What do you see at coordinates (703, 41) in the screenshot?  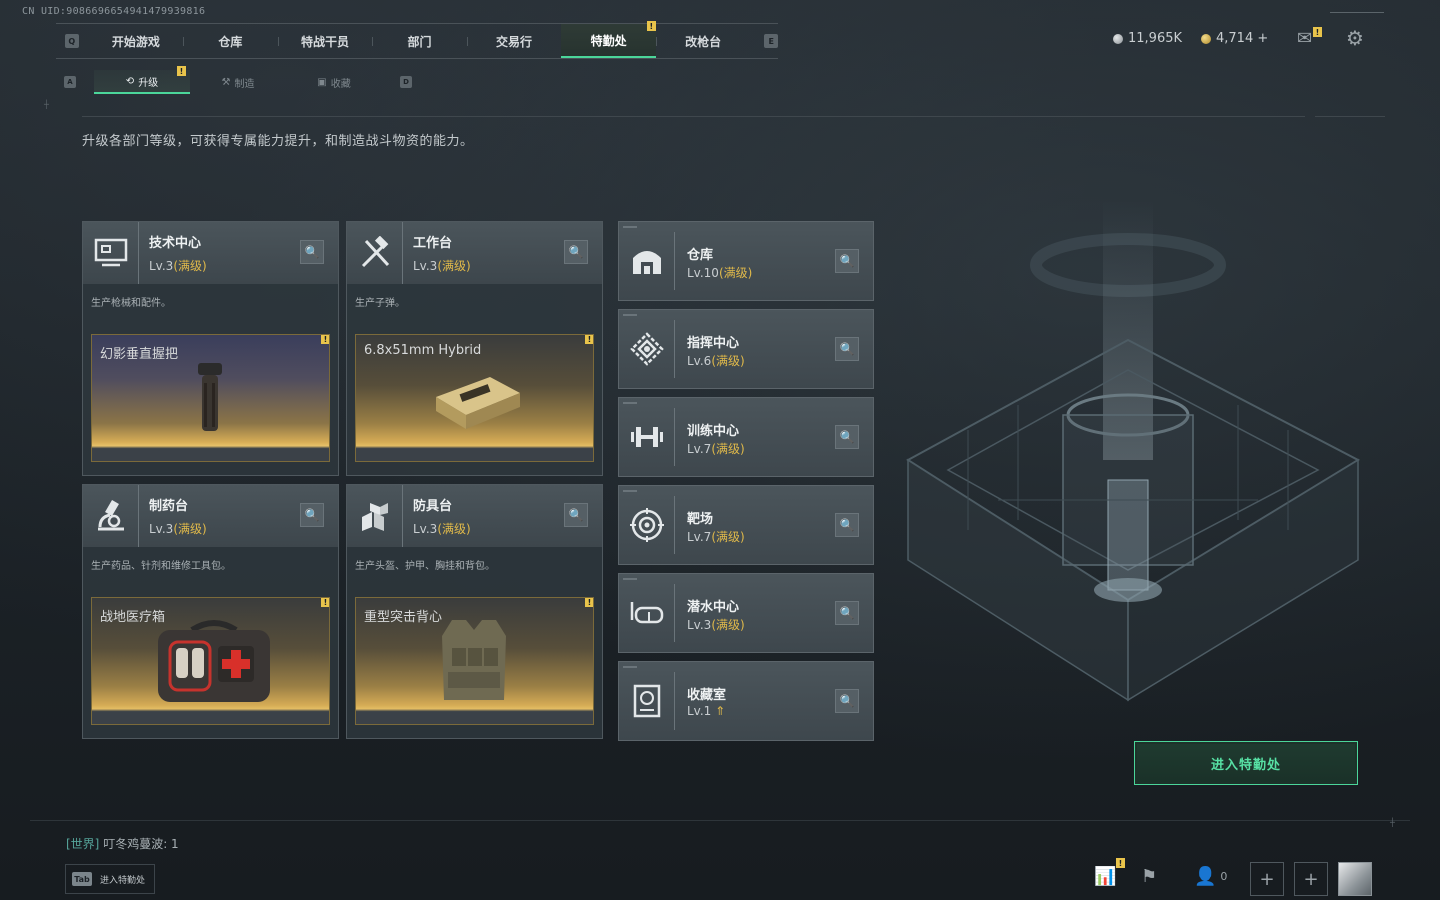 I see `tab-gunsmith: 改枪台` at bounding box center [703, 41].